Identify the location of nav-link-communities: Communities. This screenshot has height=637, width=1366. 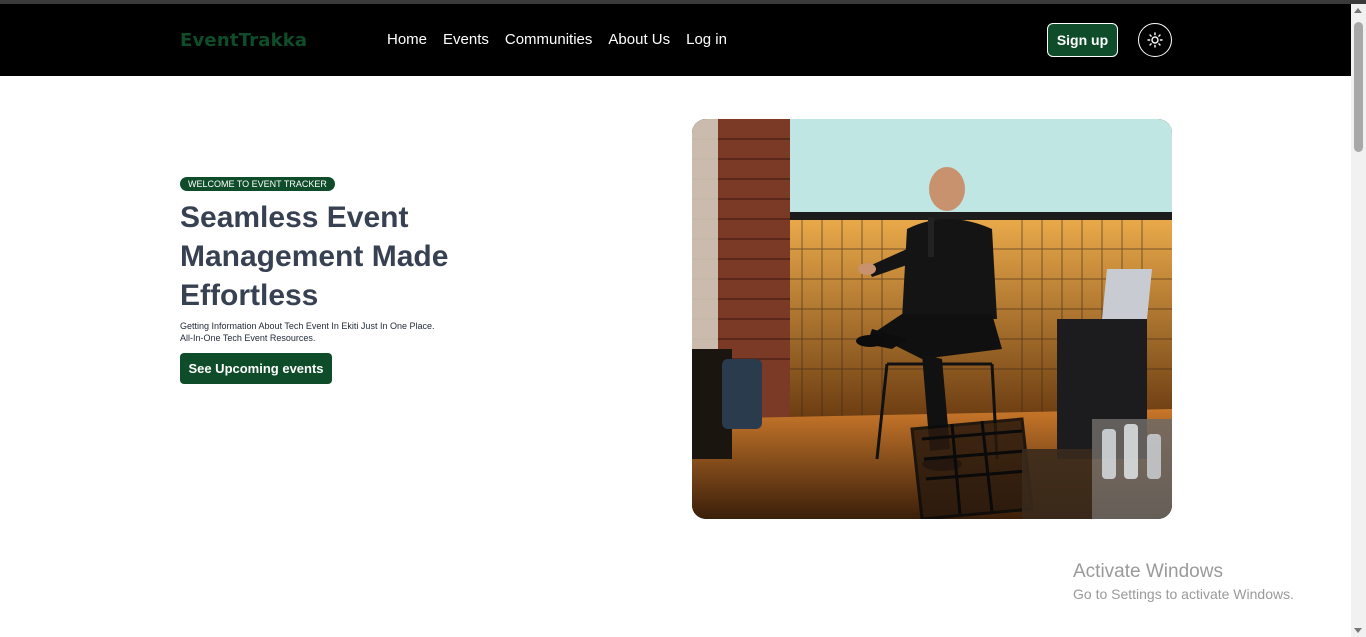
(549, 39).